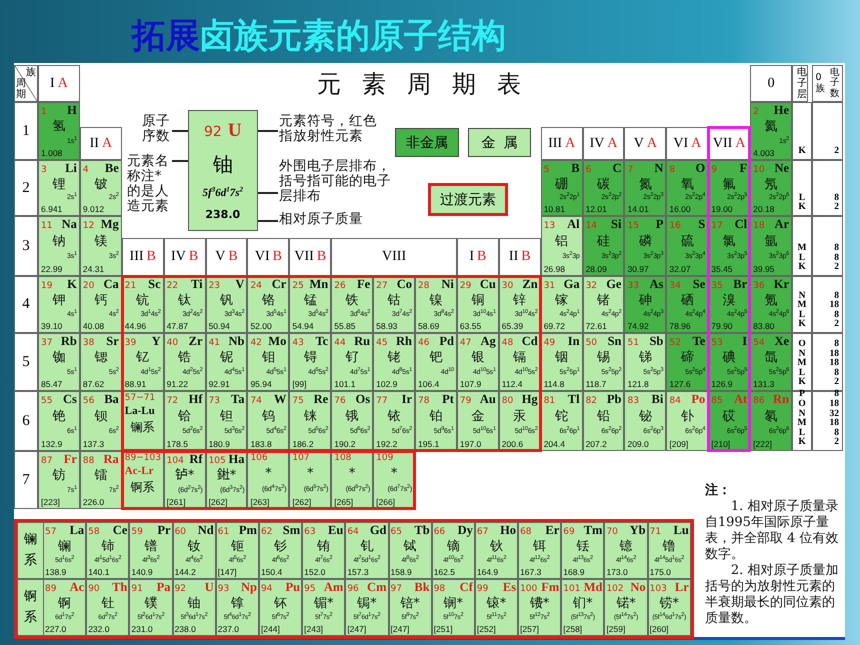 Image resolution: width=860 pixels, height=645 pixels. Describe the element at coordinates (800, 83) in the screenshot. I see `column-header: 电子层` at that location.